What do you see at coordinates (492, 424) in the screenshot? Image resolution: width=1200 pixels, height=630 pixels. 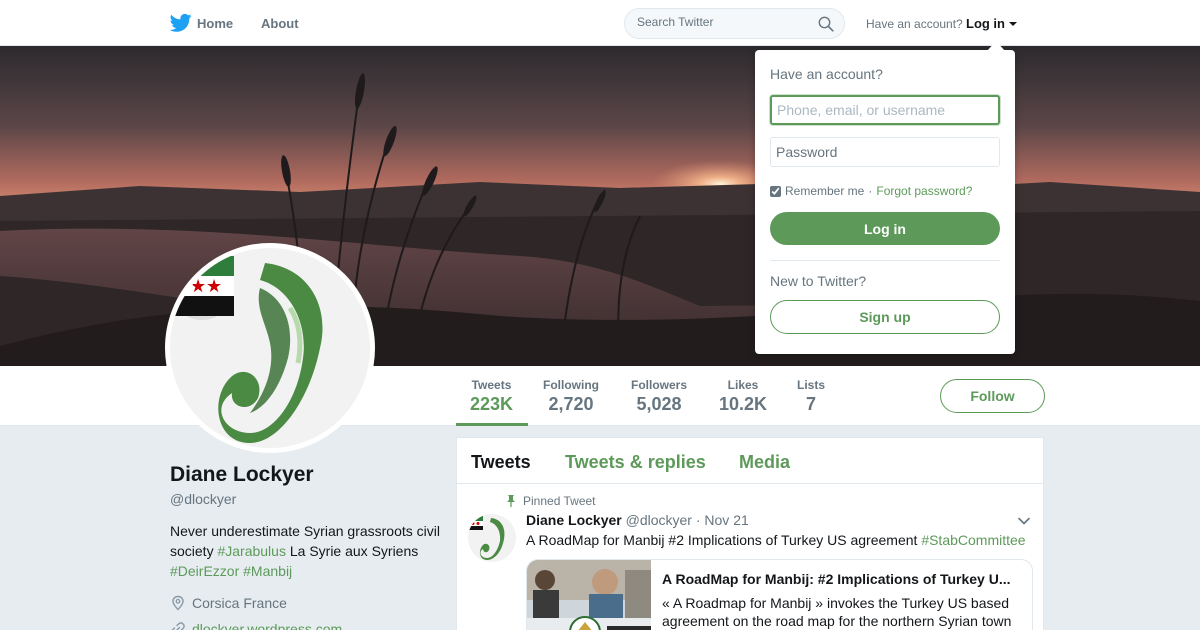 I see `active-stat-underline` at bounding box center [492, 424].